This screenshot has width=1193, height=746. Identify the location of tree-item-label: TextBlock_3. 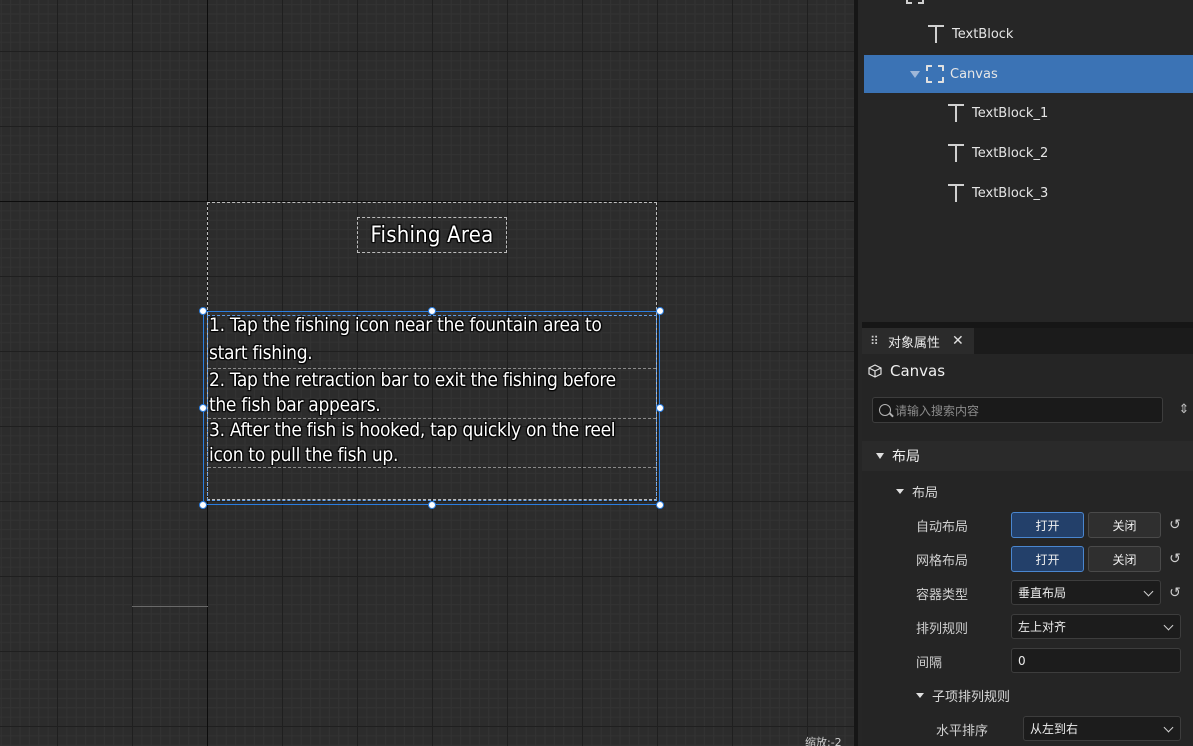
(1010, 193).